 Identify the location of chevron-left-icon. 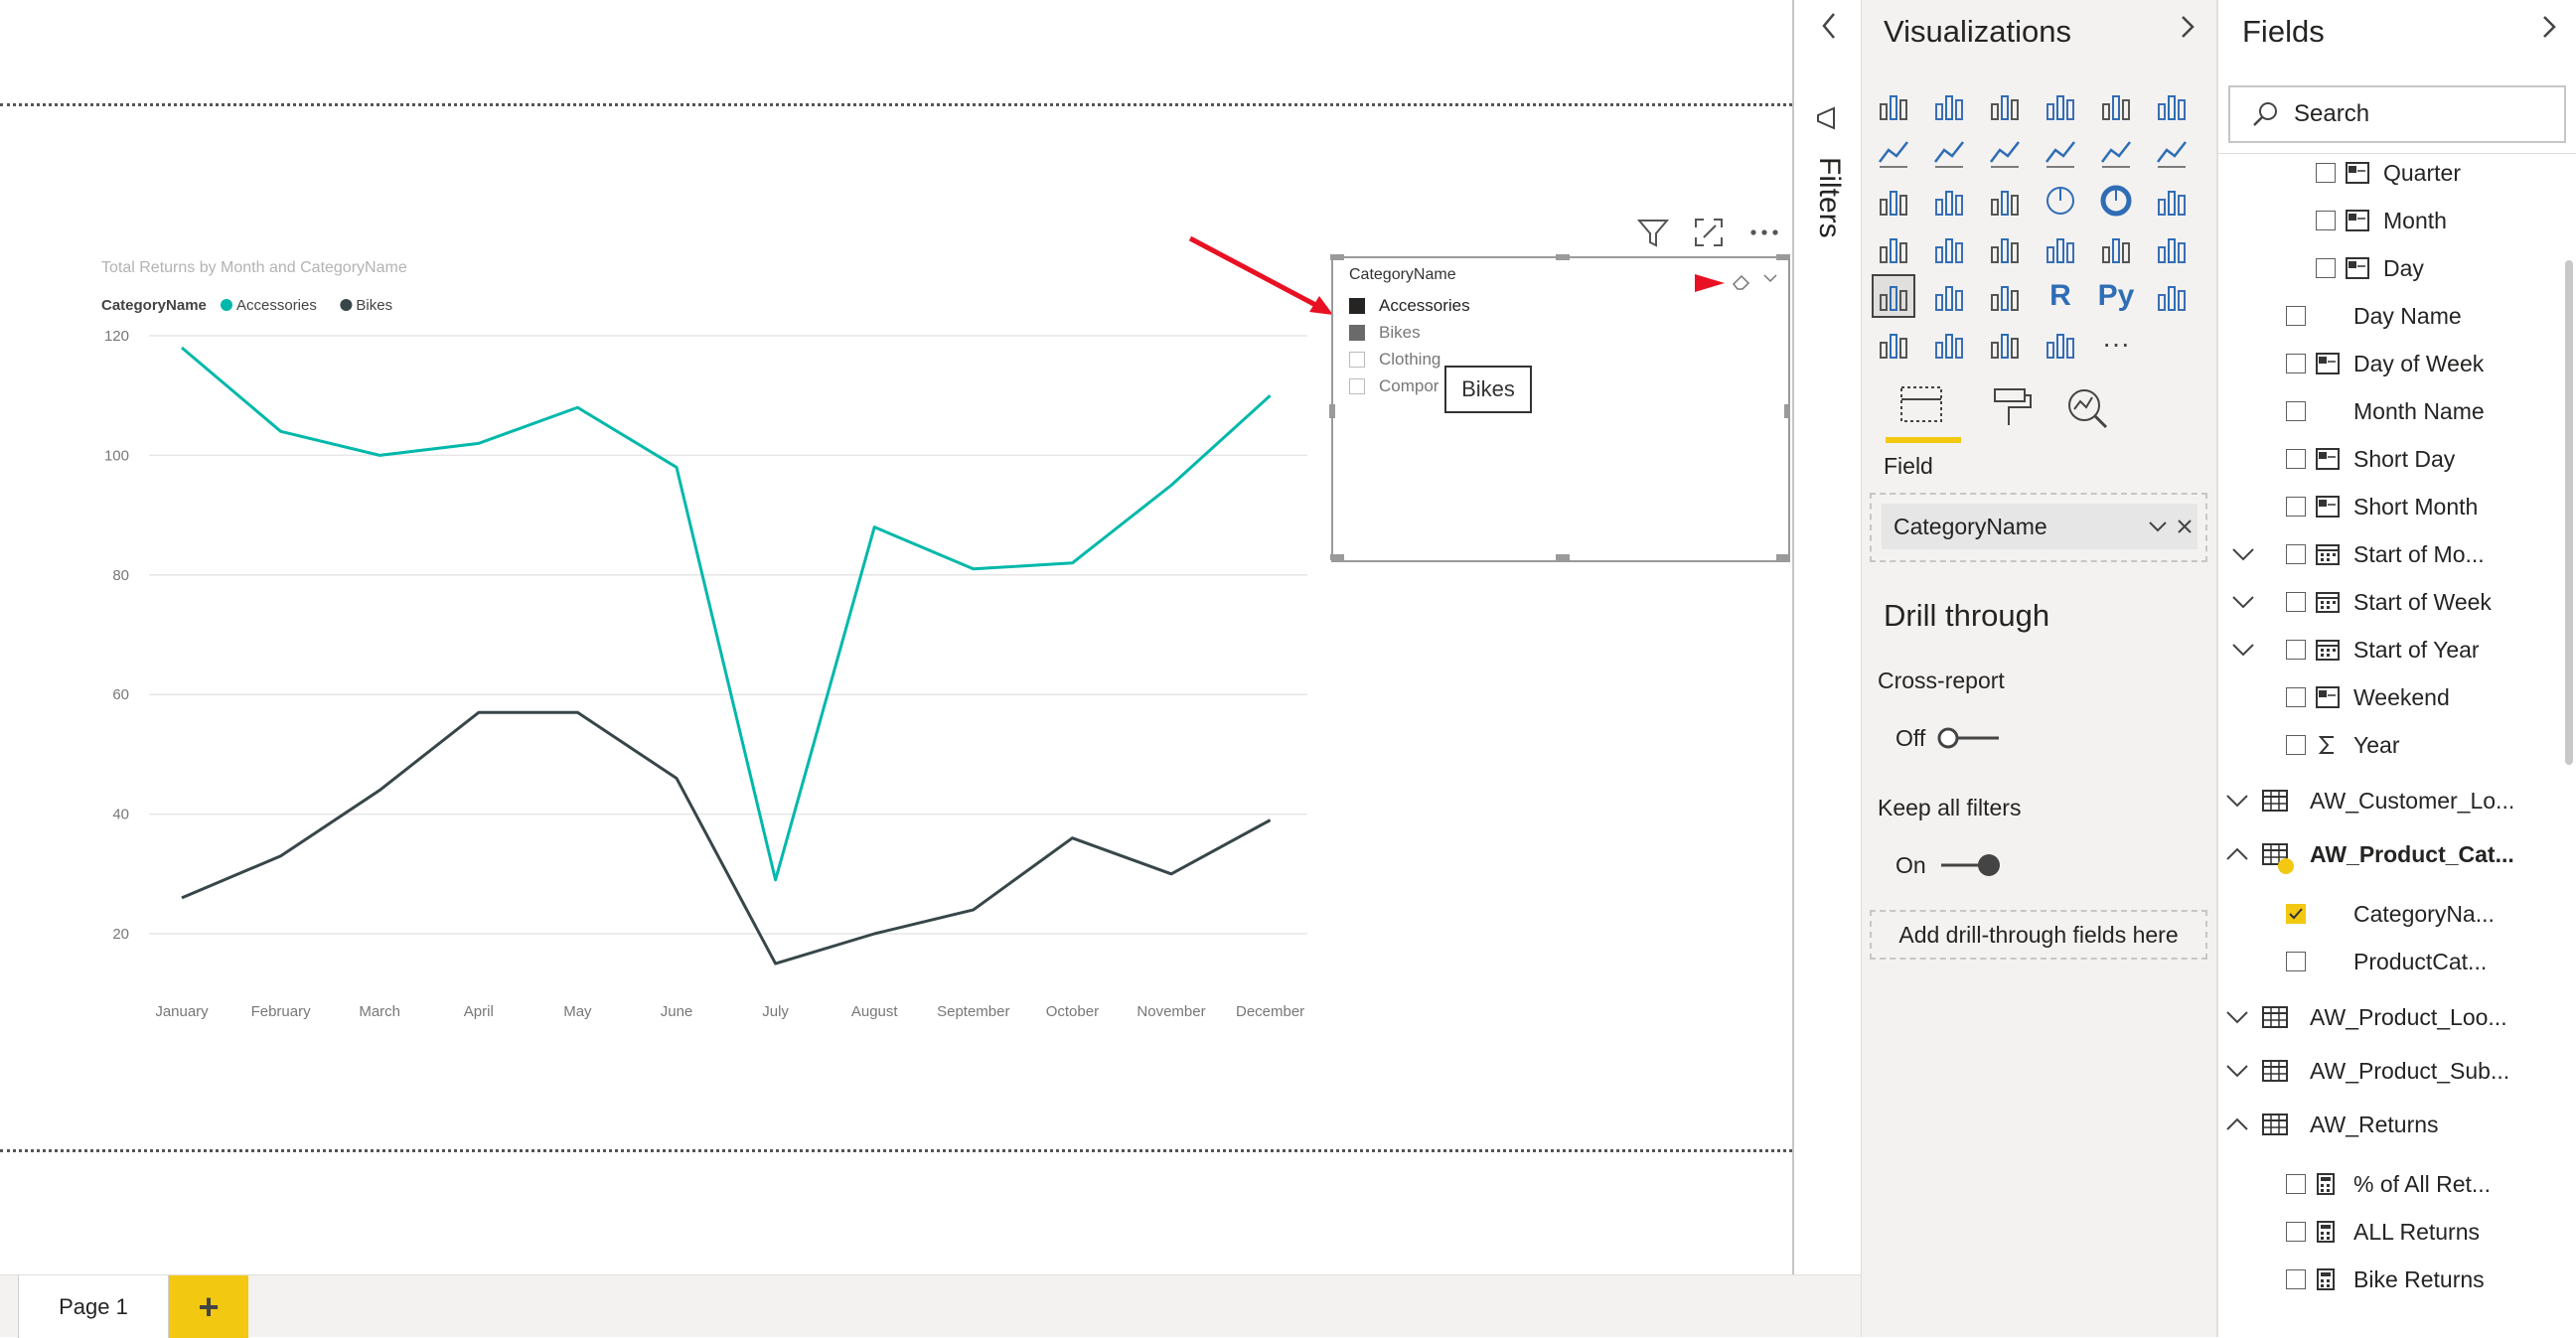
(1829, 26).